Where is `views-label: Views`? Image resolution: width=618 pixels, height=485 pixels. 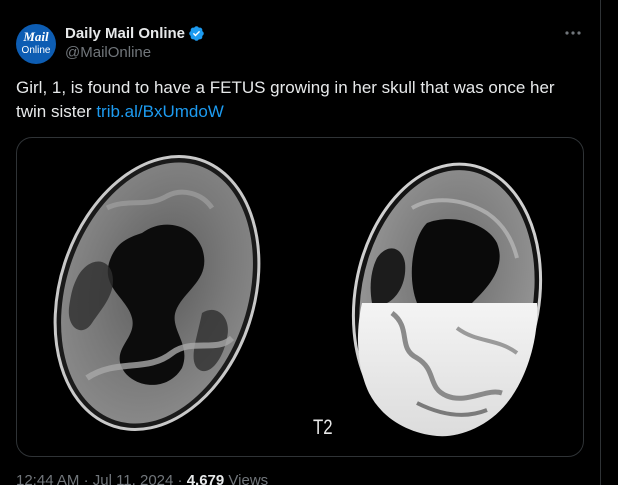 views-label: Views is located at coordinates (248, 478).